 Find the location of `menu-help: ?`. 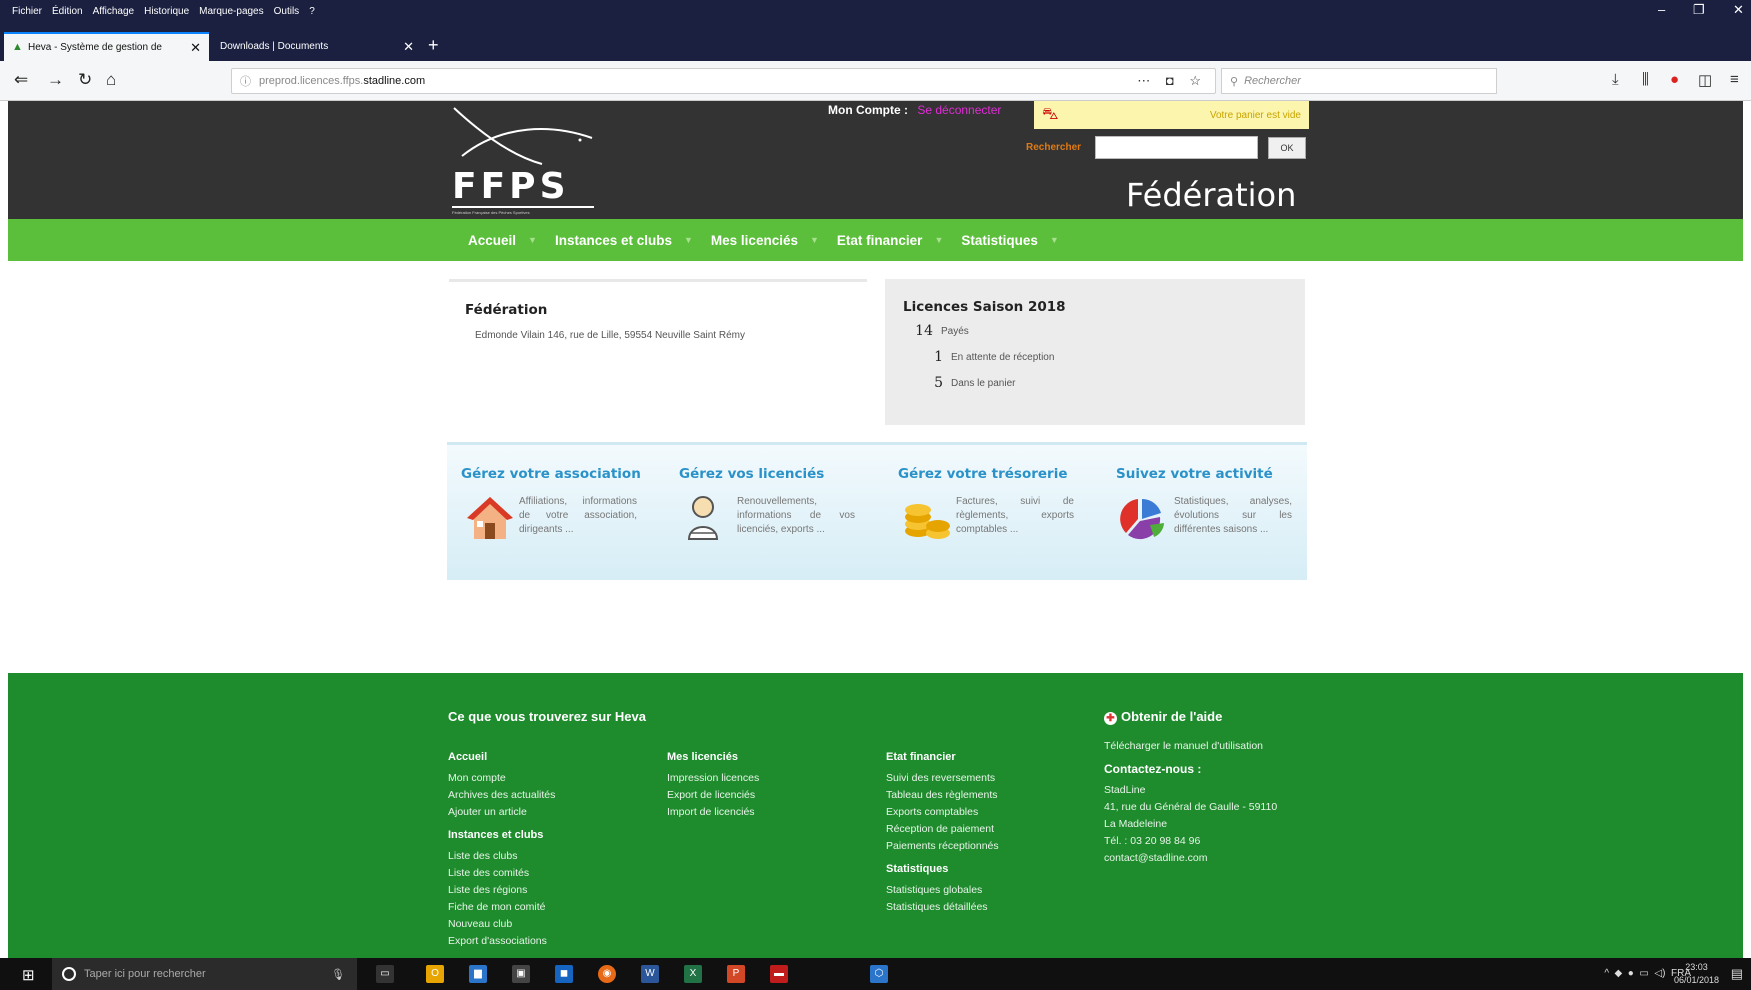

menu-help: ? is located at coordinates (312, 11).